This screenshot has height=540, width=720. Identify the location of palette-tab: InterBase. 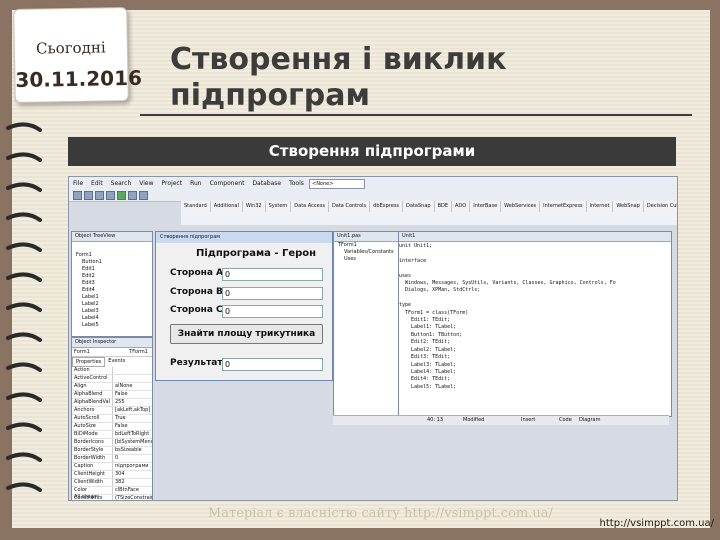
(486, 206).